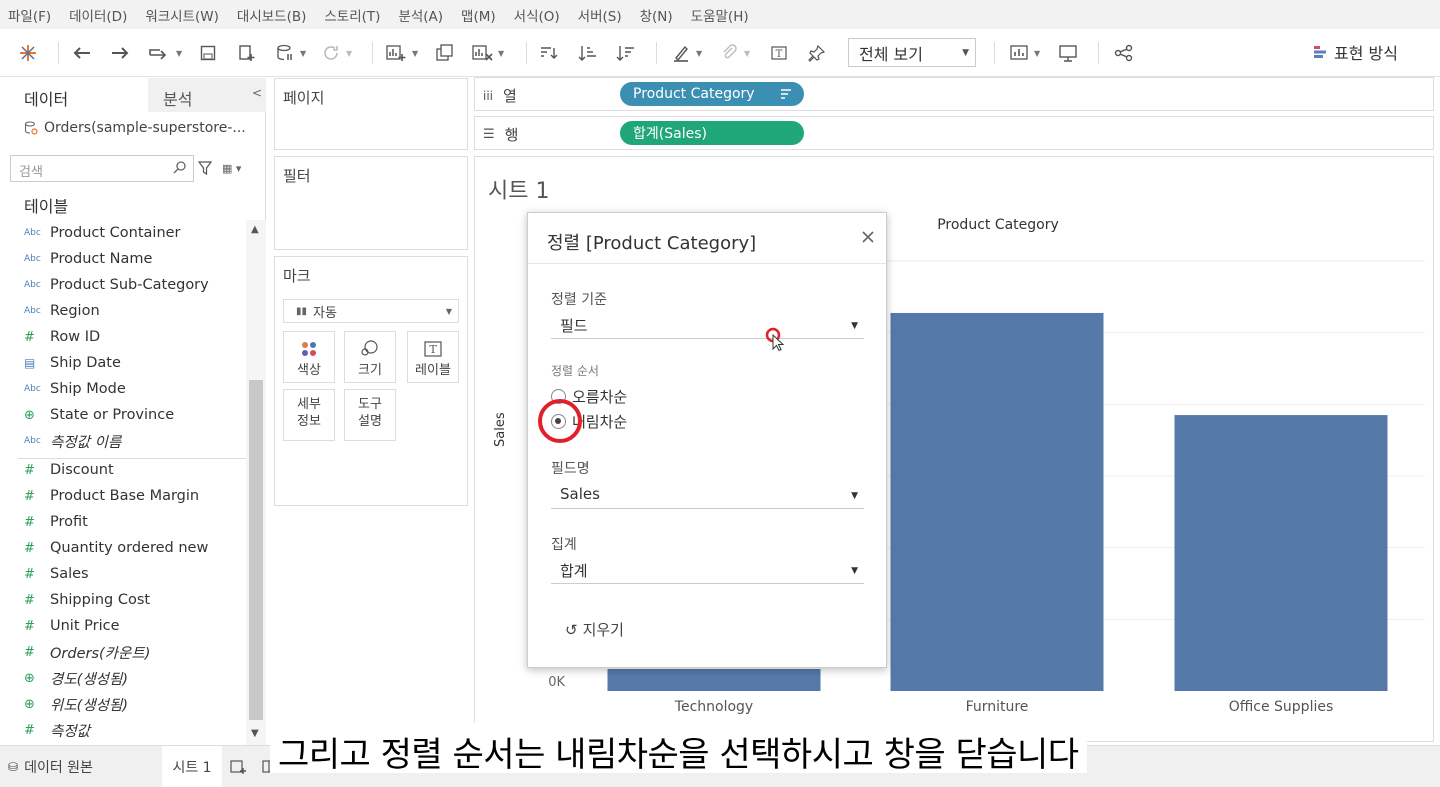  What do you see at coordinates (594, 629) in the screenshot?
I see `clear-button: ↺ 지우기` at bounding box center [594, 629].